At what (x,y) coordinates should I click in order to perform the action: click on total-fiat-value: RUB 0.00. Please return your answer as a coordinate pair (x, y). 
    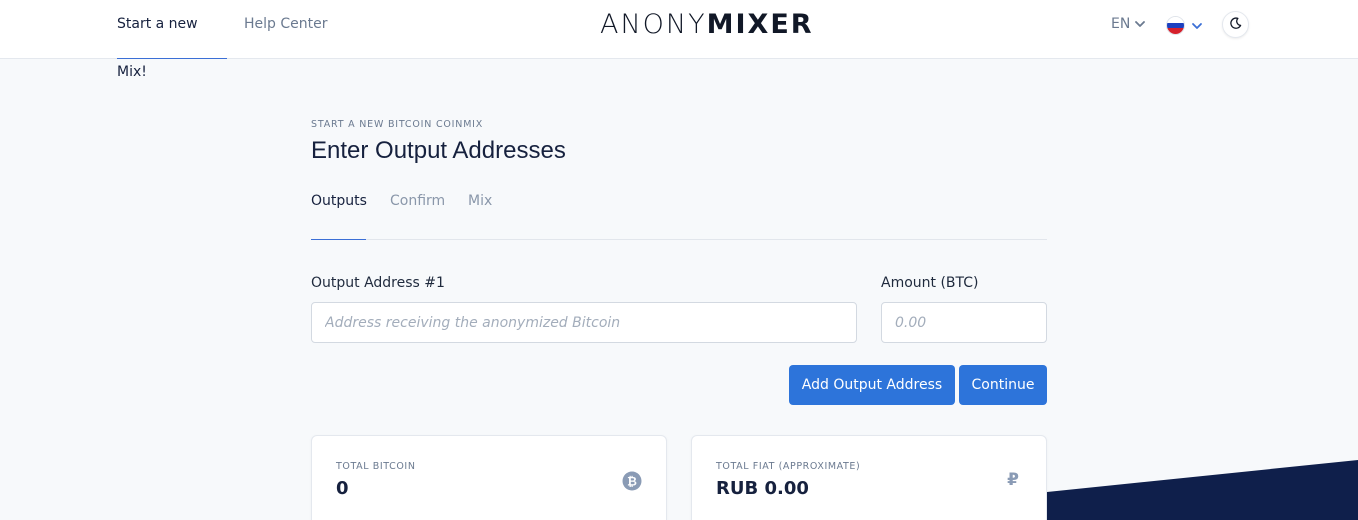
    Looking at the image, I should click on (762, 488).